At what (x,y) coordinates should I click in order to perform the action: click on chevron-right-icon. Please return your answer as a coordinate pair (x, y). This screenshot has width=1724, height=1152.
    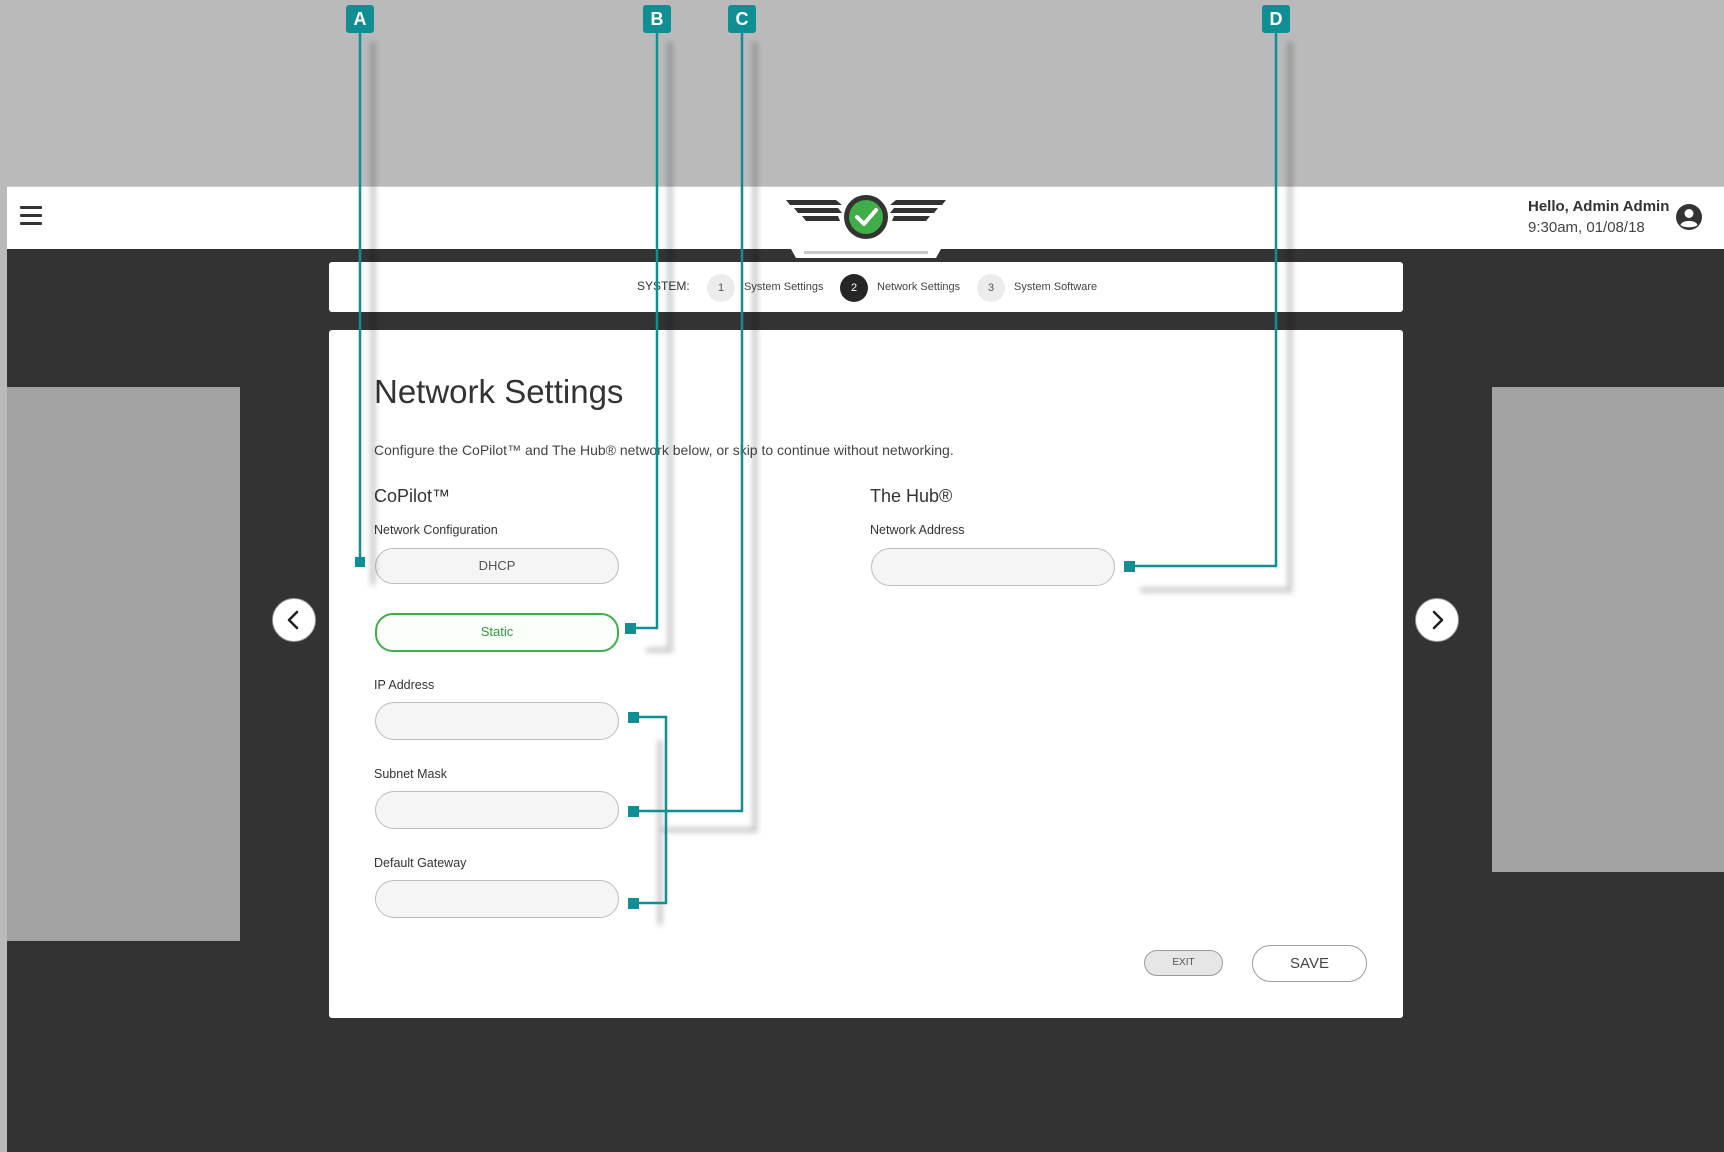
    Looking at the image, I should click on (1438, 620).